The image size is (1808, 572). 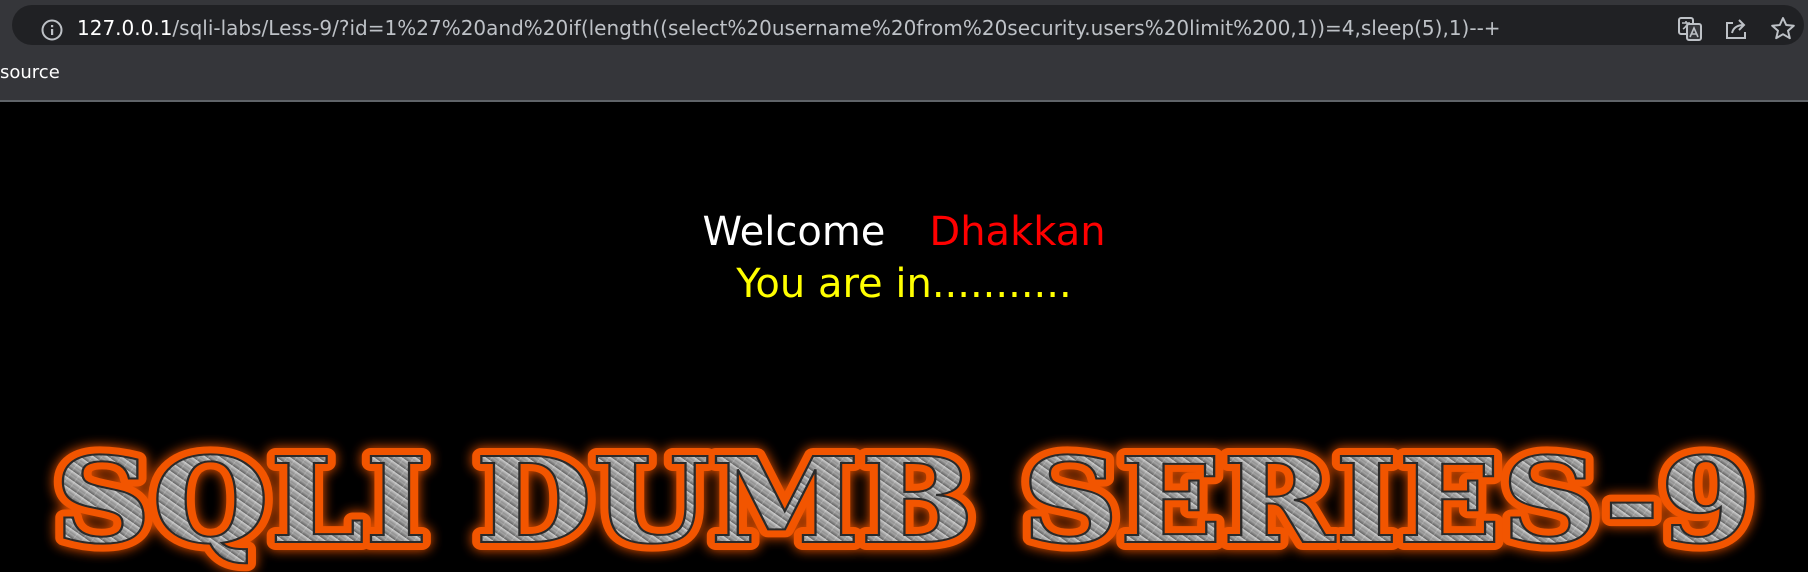 I want to click on welcome-line: Welcome Dhakkan, so click(x=904, y=232).